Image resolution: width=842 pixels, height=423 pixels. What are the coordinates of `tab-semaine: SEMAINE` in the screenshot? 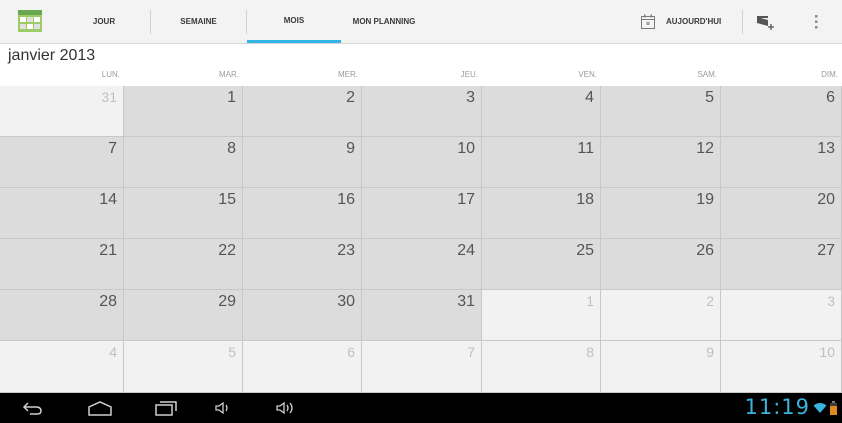 It's located at (198, 21).